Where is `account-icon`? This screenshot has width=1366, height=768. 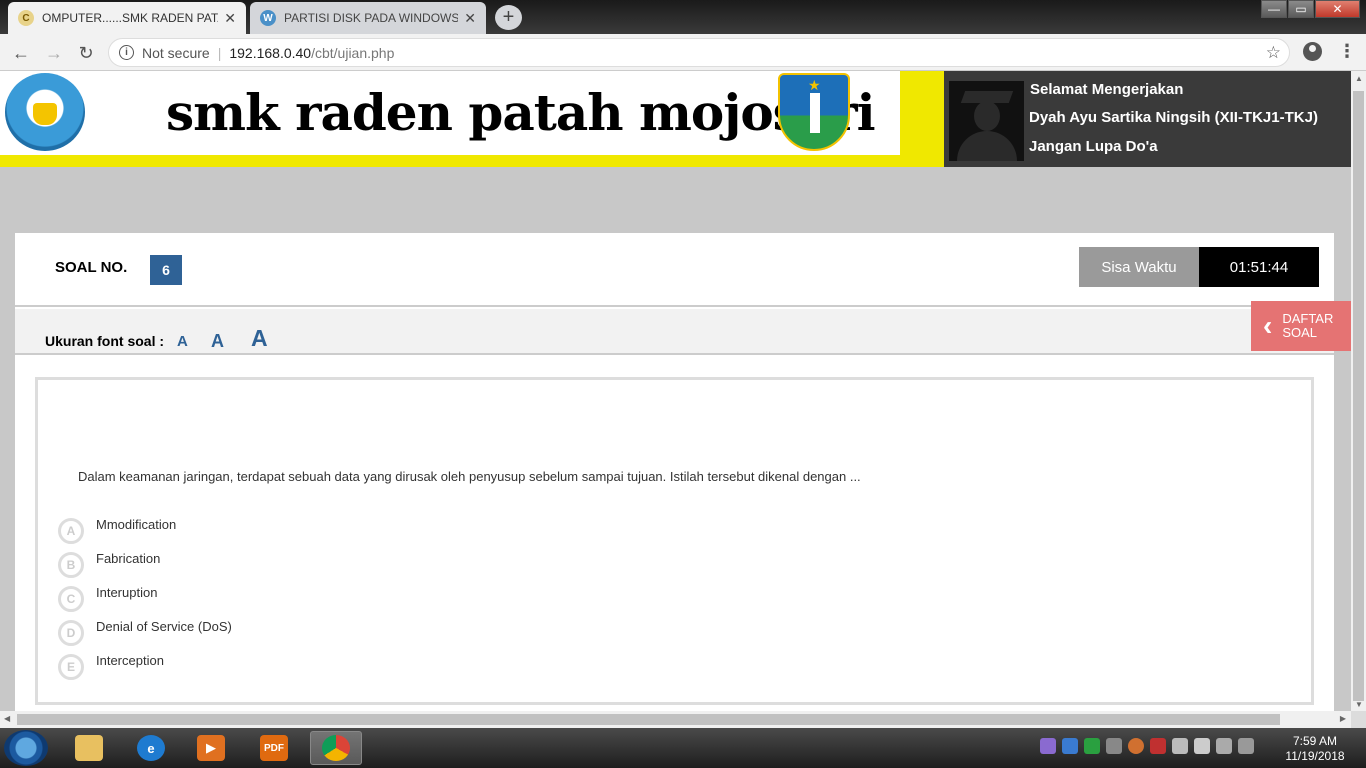
account-icon is located at coordinates (1312, 51).